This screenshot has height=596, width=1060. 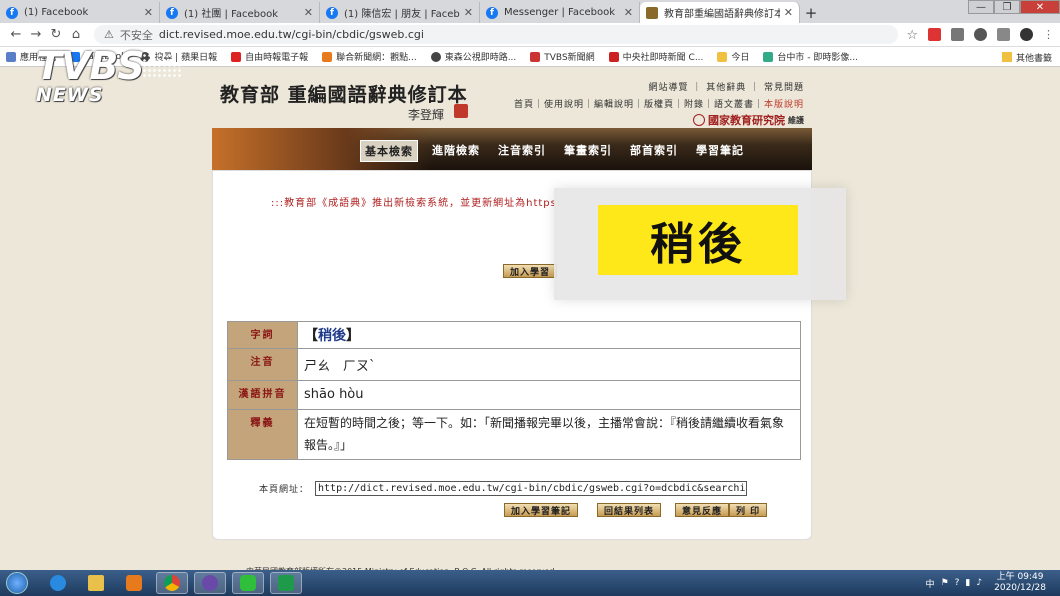 What do you see at coordinates (748, 510) in the screenshot?
I see `print-button: 列 印` at bounding box center [748, 510].